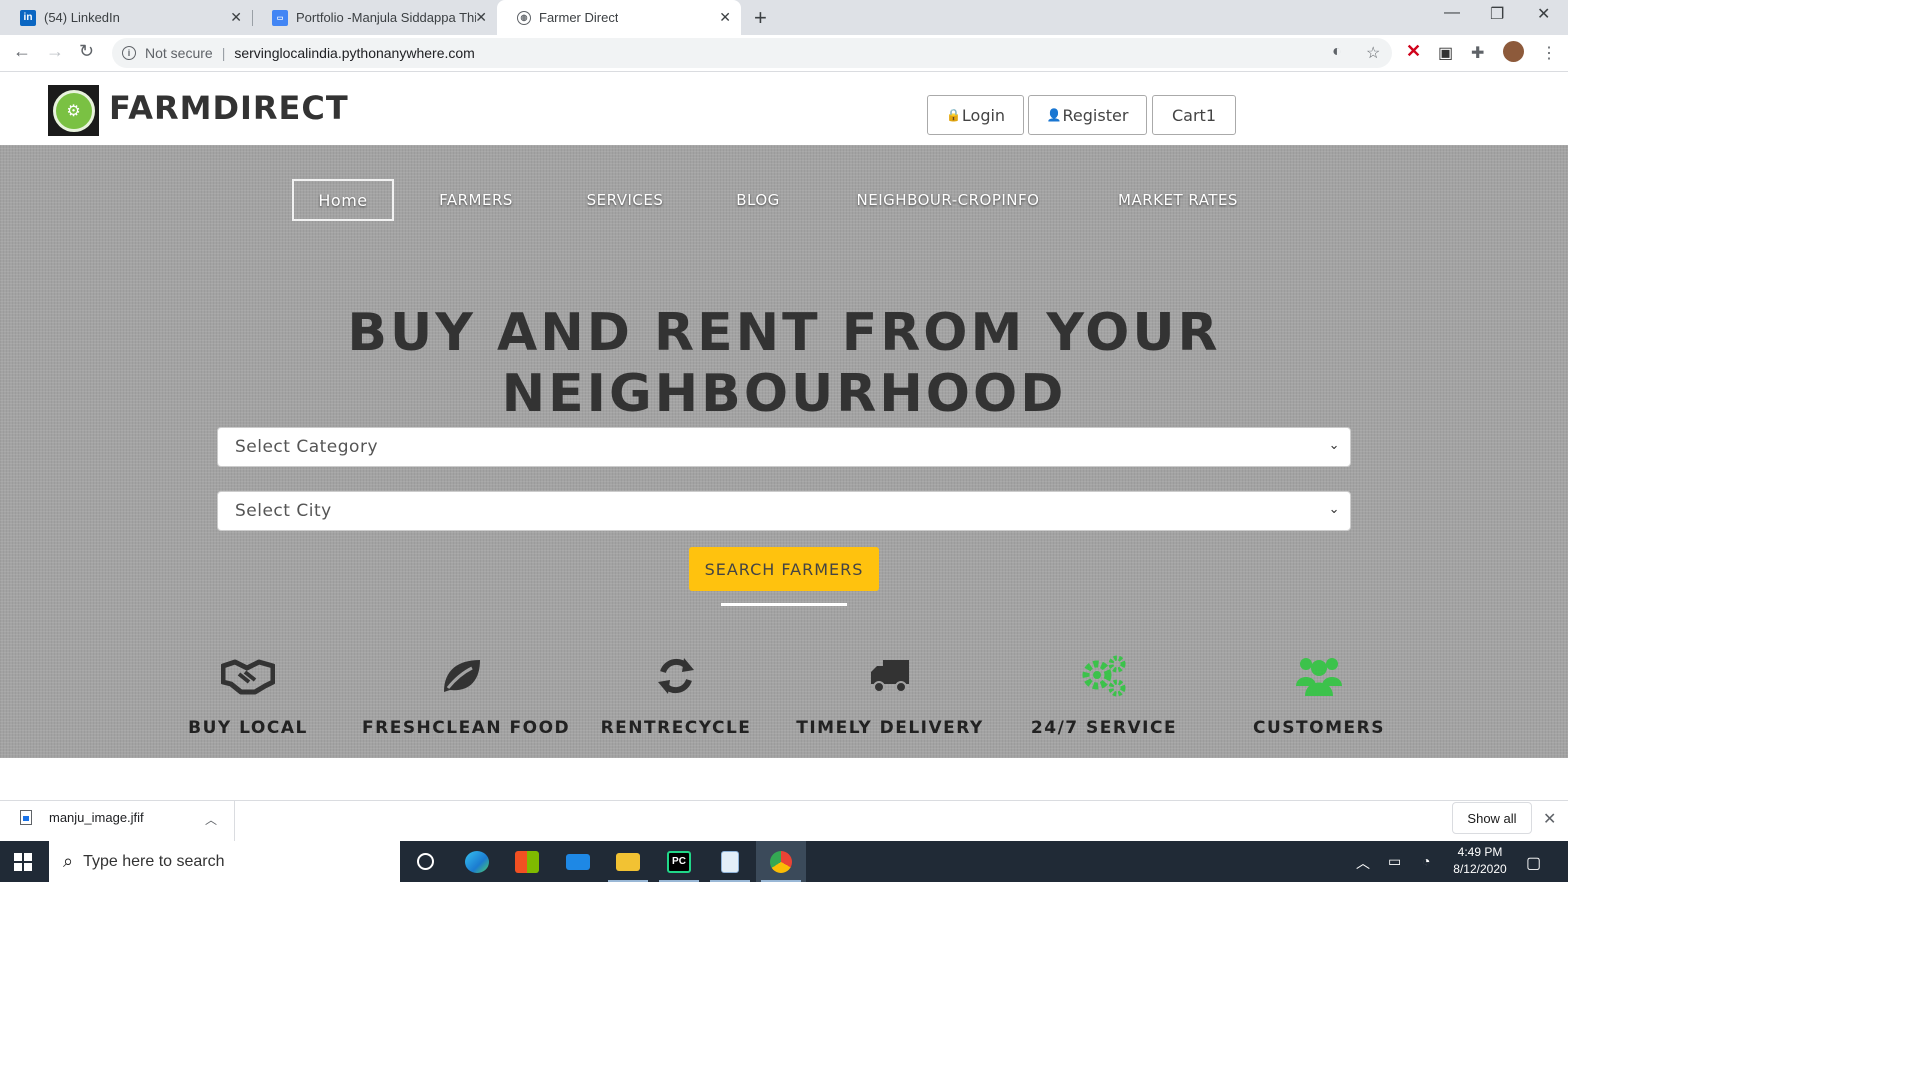 The width and height of the screenshot is (1920, 1080). What do you see at coordinates (1513, 51) in the screenshot?
I see `profile-avatar` at bounding box center [1513, 51].